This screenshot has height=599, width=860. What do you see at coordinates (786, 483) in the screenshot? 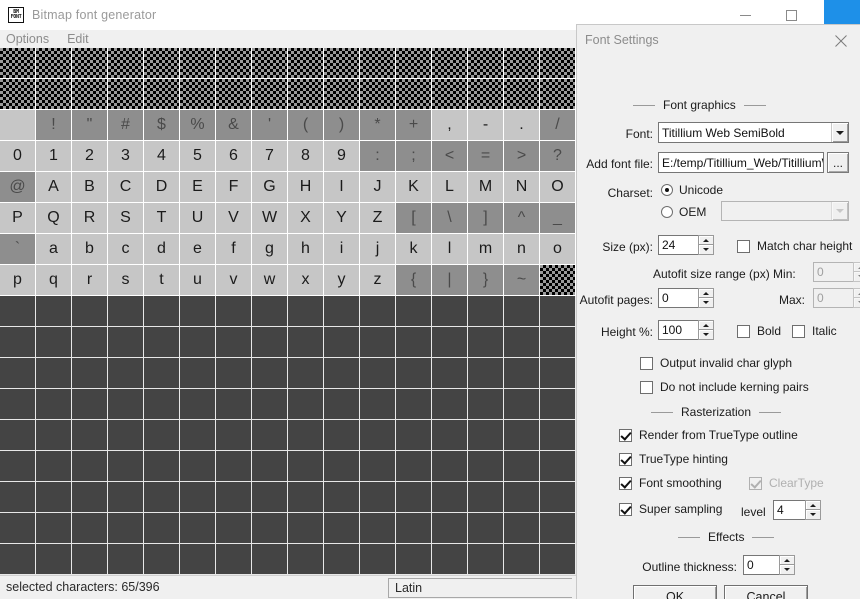
I see `cleartype-checkbox: ClearType` at bounding box center [786, 483].